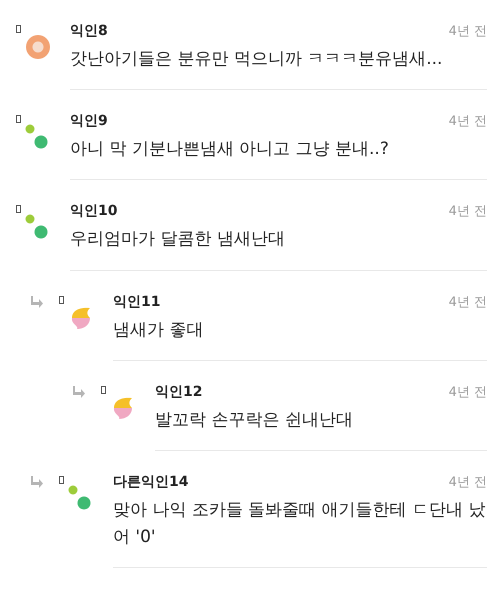 This screenshot has width=500, height=590. I want to click on author-name: 익인11, so click(136, 301).